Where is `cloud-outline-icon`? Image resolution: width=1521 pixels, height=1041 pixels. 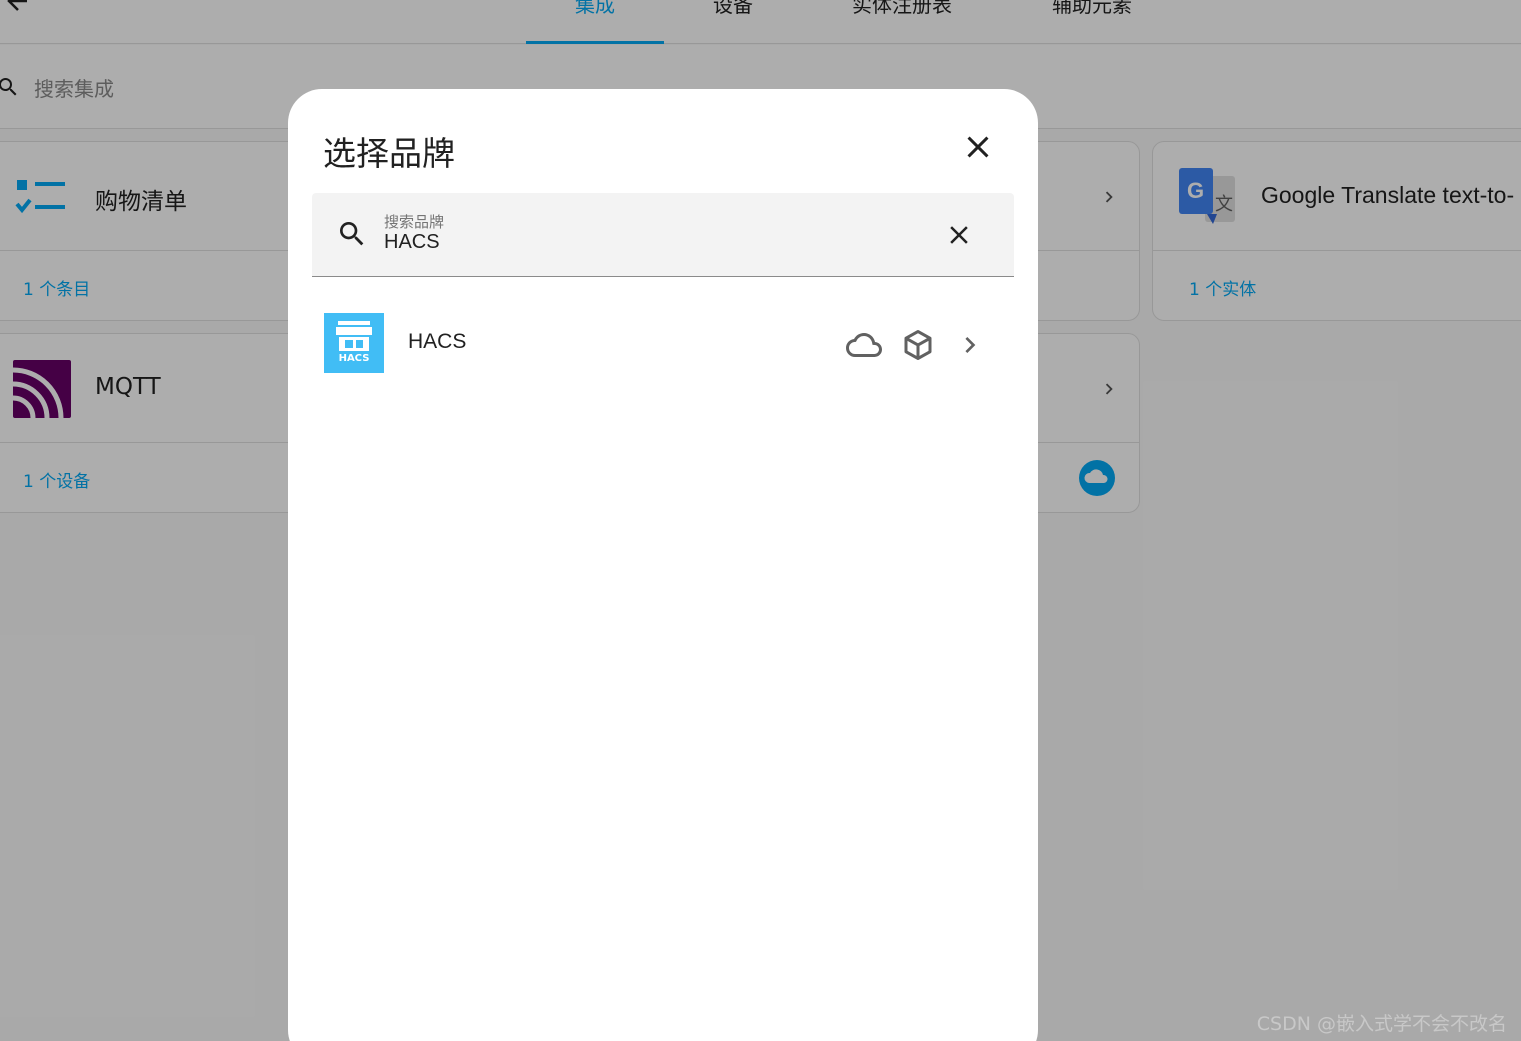 cloud-outline-icon is located at coordinates (864, 345).